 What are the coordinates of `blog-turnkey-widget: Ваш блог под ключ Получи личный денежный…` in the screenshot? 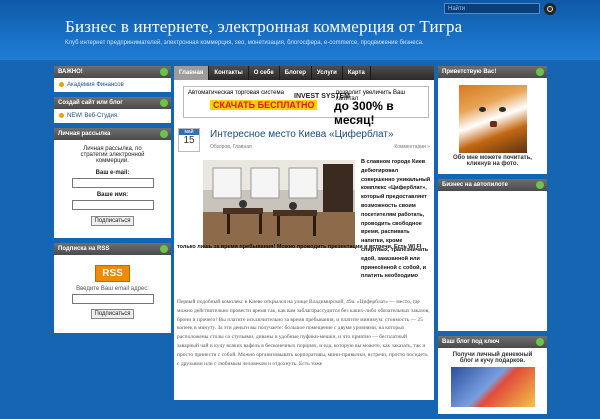 It's located at (492, 375).